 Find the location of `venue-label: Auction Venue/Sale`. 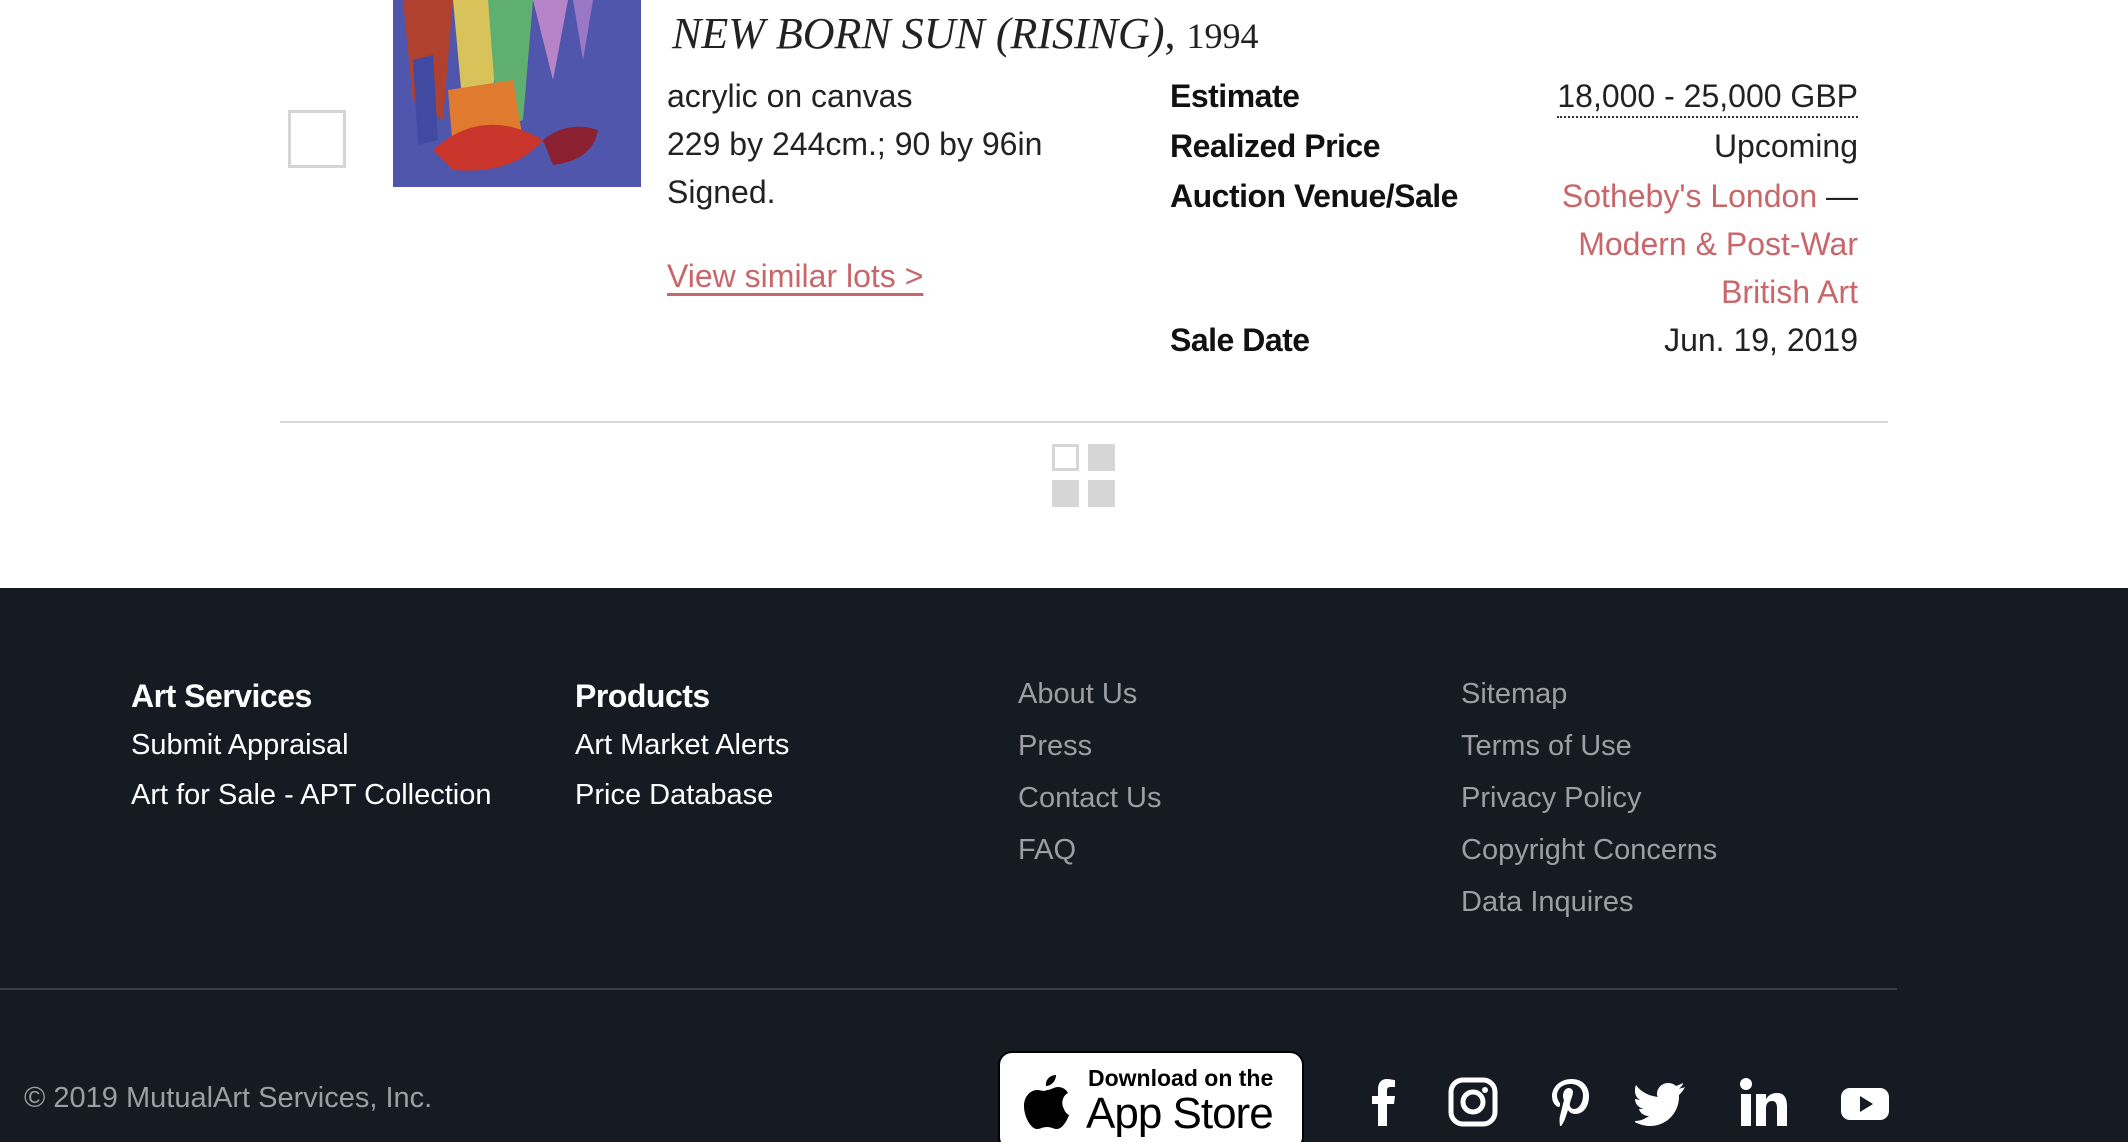

venue-label: Auction Venue/Sale is located at coordinates (1314, 196).